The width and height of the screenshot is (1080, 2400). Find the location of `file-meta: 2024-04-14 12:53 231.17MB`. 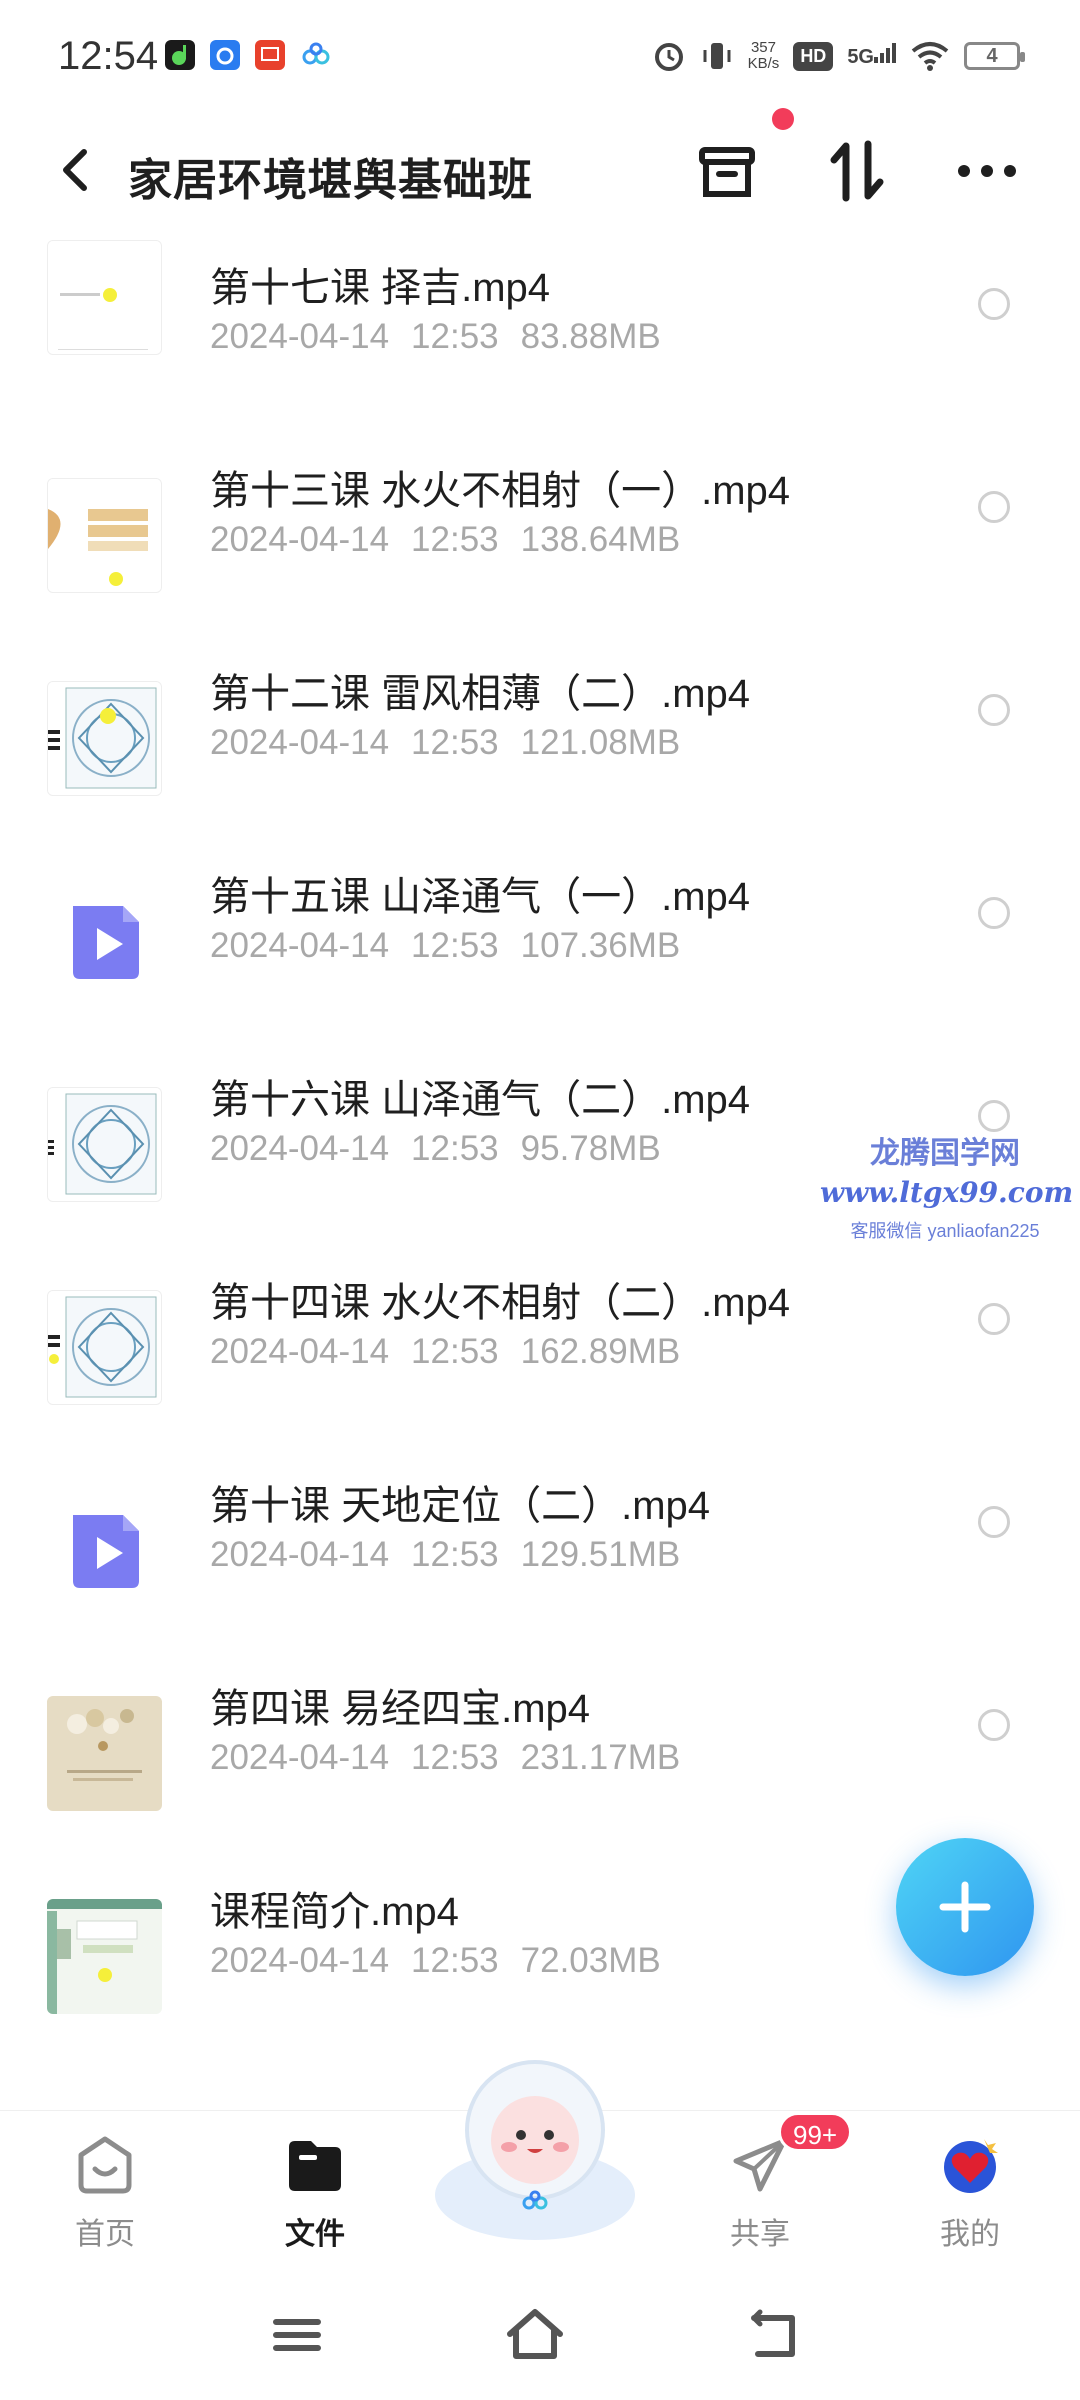

file-meta: 2024-04-14 12:53 231.17MB is located at coordinates (445, 1758).